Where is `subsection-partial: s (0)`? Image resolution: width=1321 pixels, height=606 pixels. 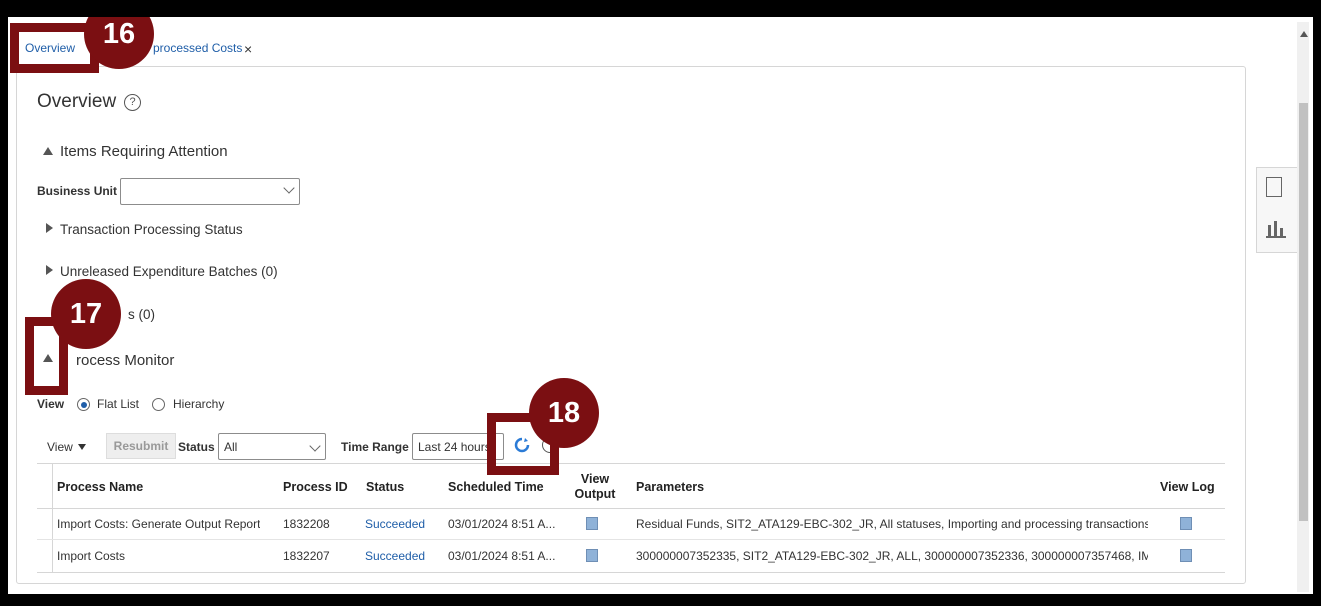 subsection-partial: s (0) is located at coordinates (141, 314).